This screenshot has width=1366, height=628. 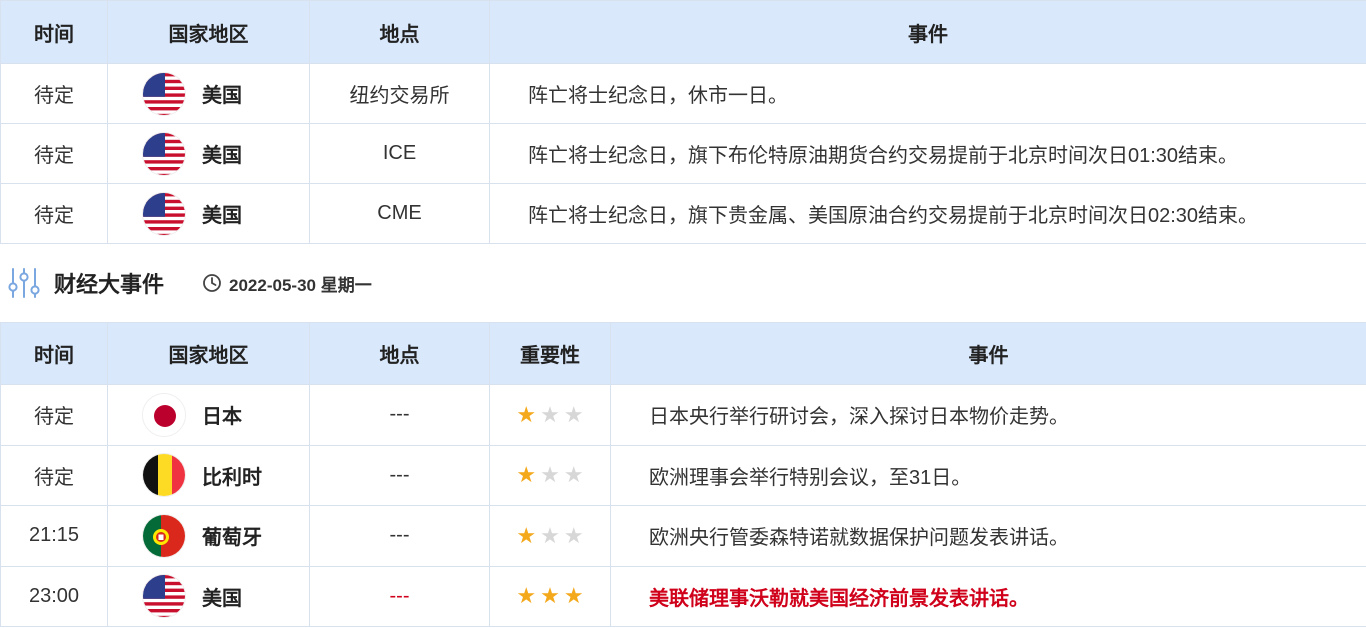 What do you see at coordinates (927, 153) in the screenshot?
I see `row-event: 阵亡将士纪念日，旗下布伦特原油期货合约交易提前于北京时间次日01:30结束。` at bounding box center [927, 153].